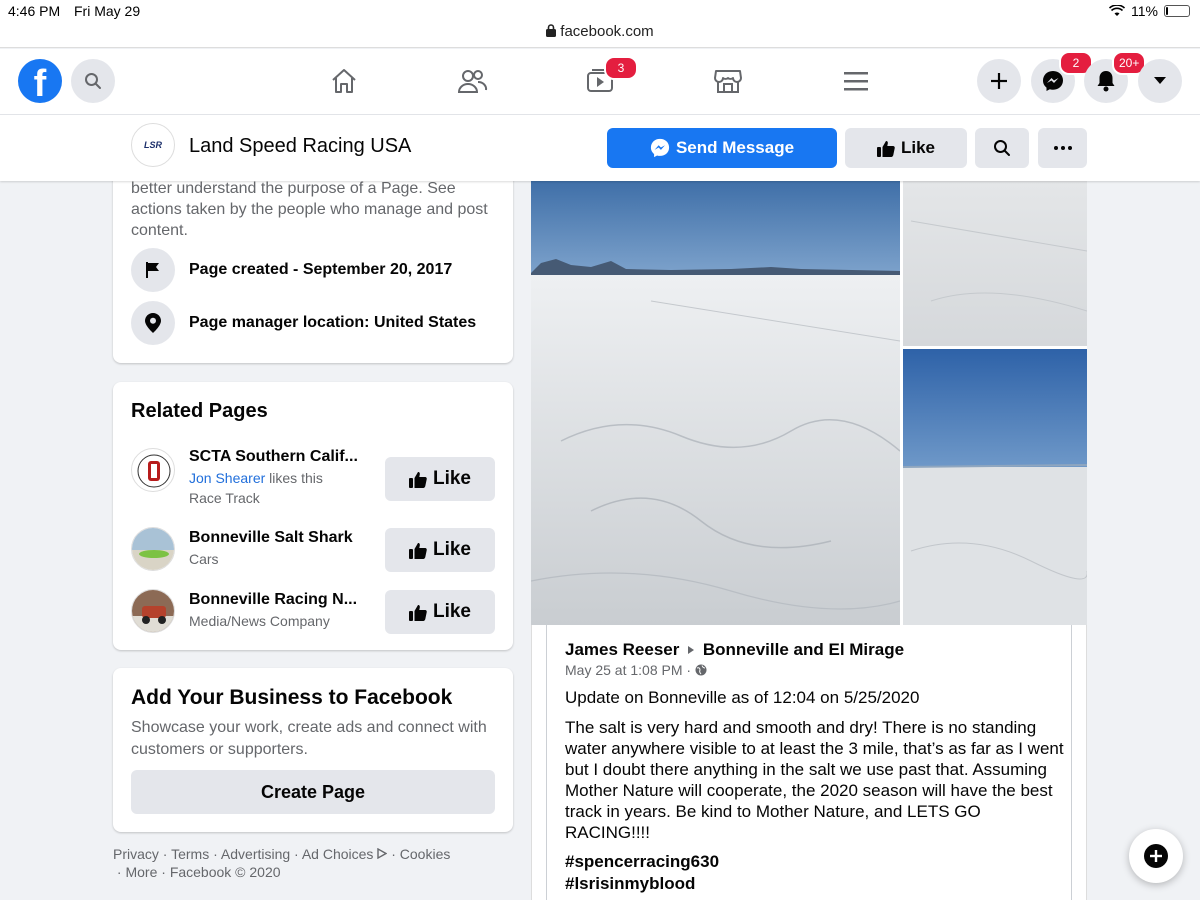  I want to click on cookies-link: Cookies, so click(425, 854).